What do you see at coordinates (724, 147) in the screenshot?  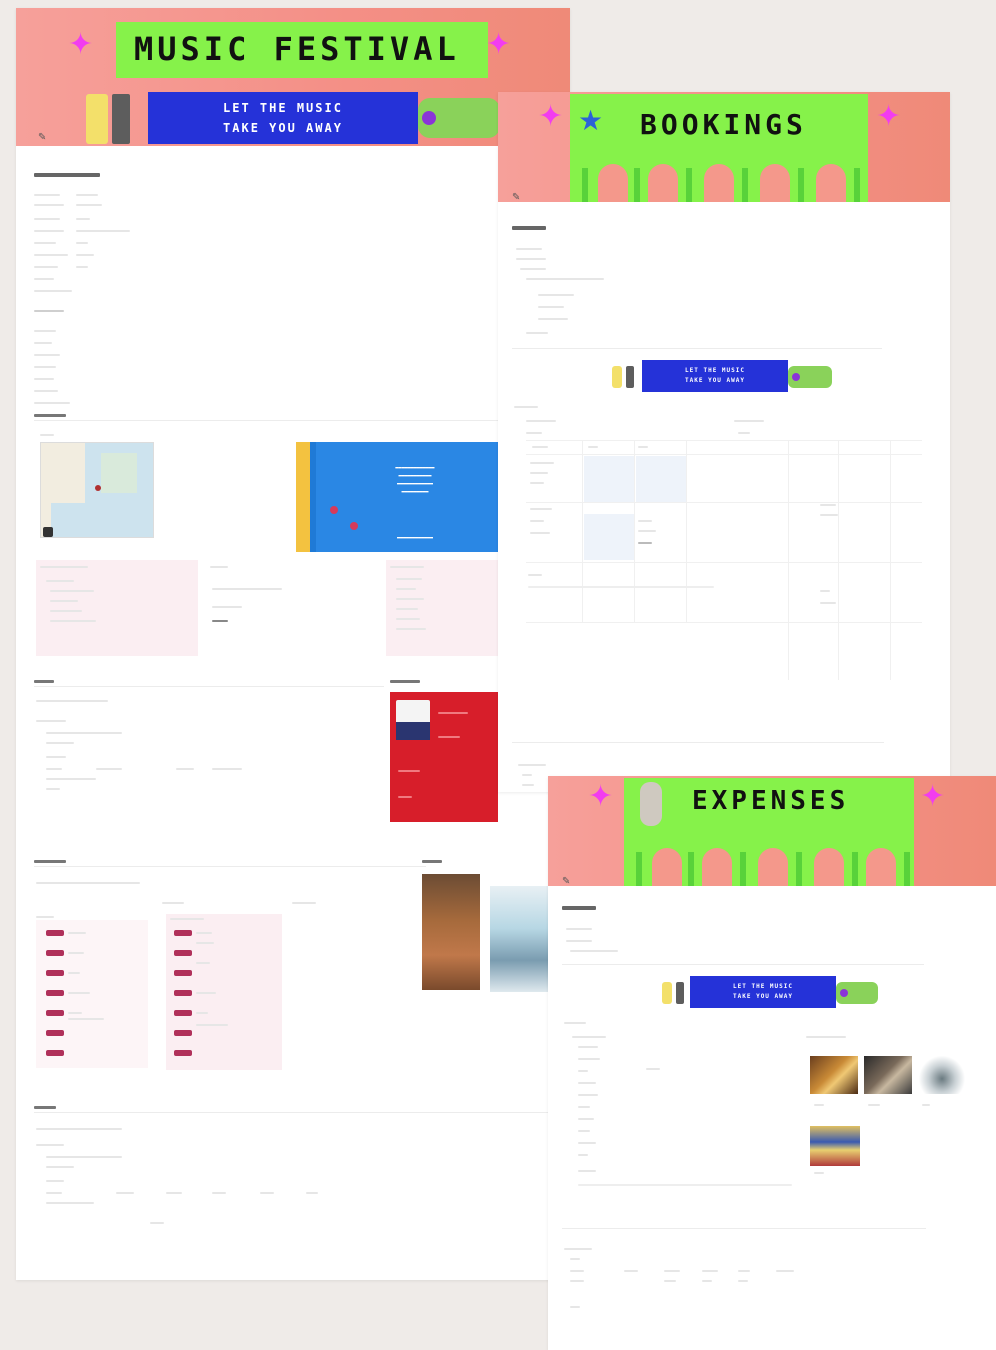 I see `bookings-banner: BOOKINGS ★ ✦ ✦` at bounding box center [724, 147].